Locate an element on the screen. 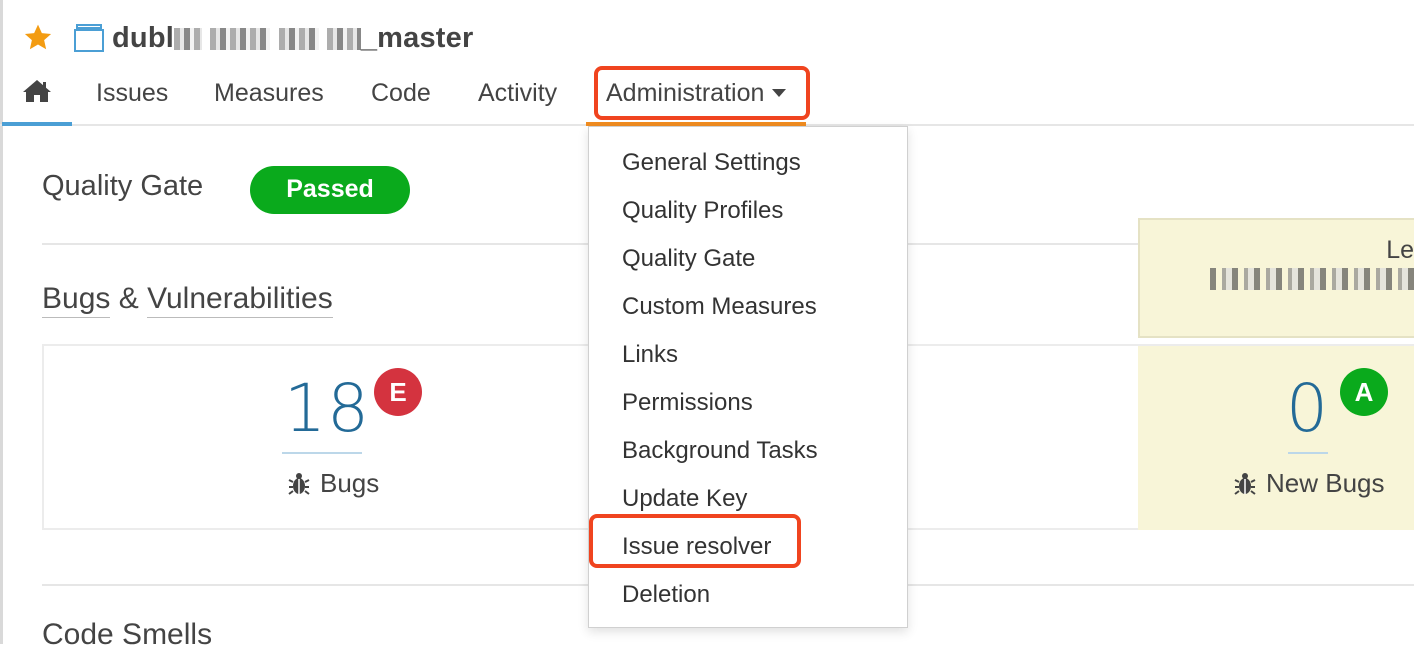 This screenshot has width=1414, height=652. ampersand: & is located at coordinates (129, 298).